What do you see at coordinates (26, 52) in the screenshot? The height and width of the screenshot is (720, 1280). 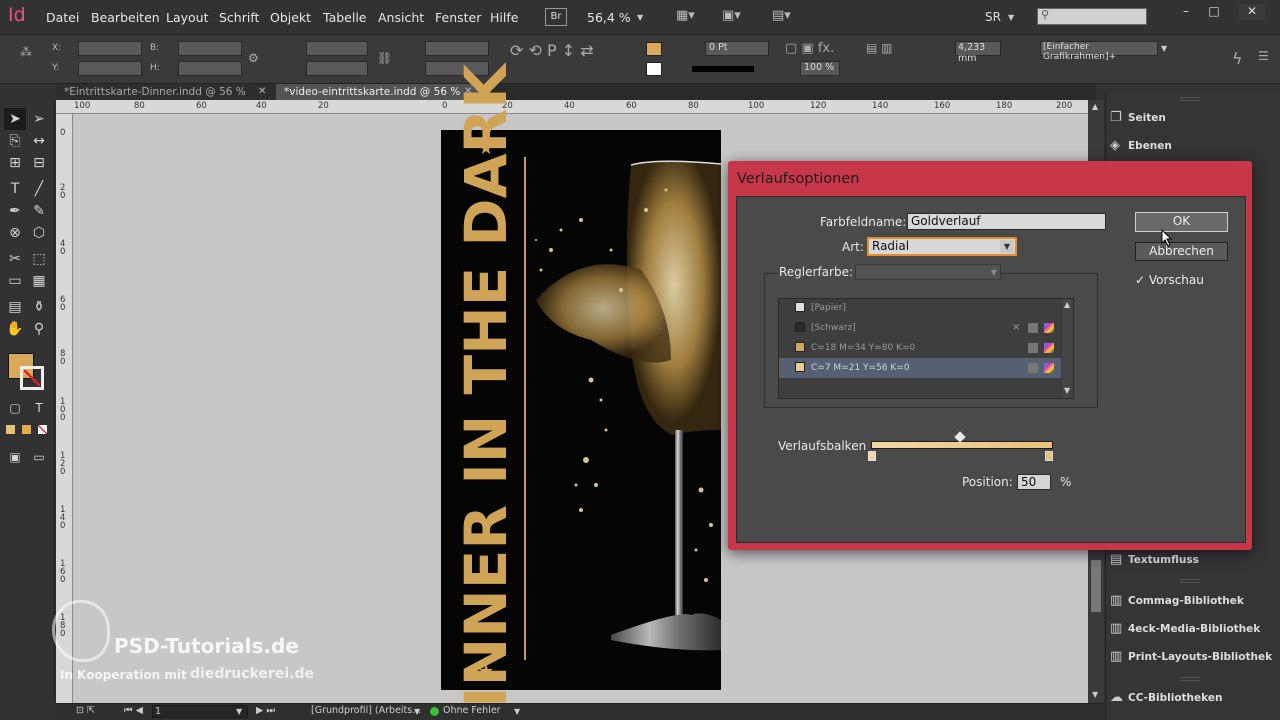 I see `reference-point-icon: ⁂` at bounding box center [26, 52].